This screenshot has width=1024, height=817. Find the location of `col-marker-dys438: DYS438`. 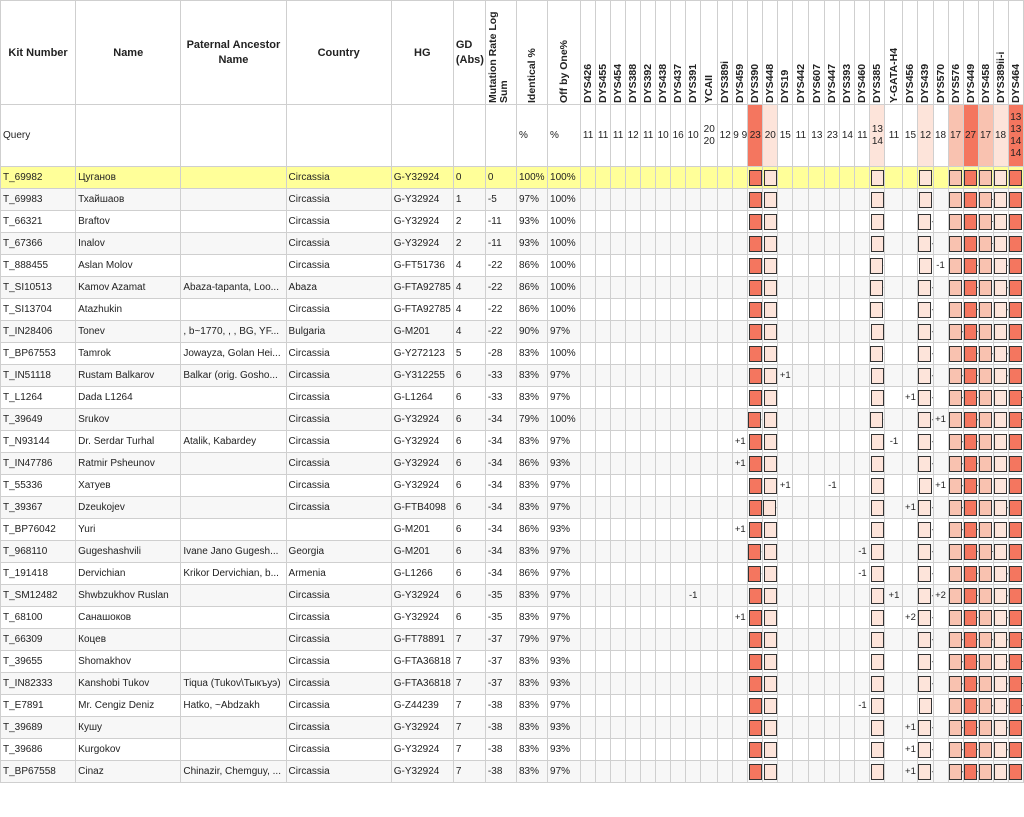

col-marker-dys438: DYS438 is located at coordinates (663, 52).